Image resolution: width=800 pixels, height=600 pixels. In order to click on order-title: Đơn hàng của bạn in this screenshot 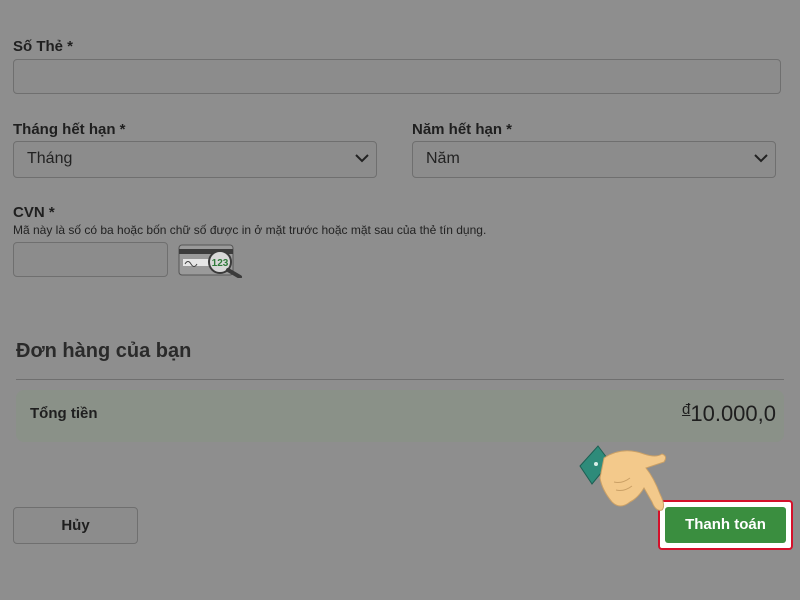, I will do `click(104, 351)`.